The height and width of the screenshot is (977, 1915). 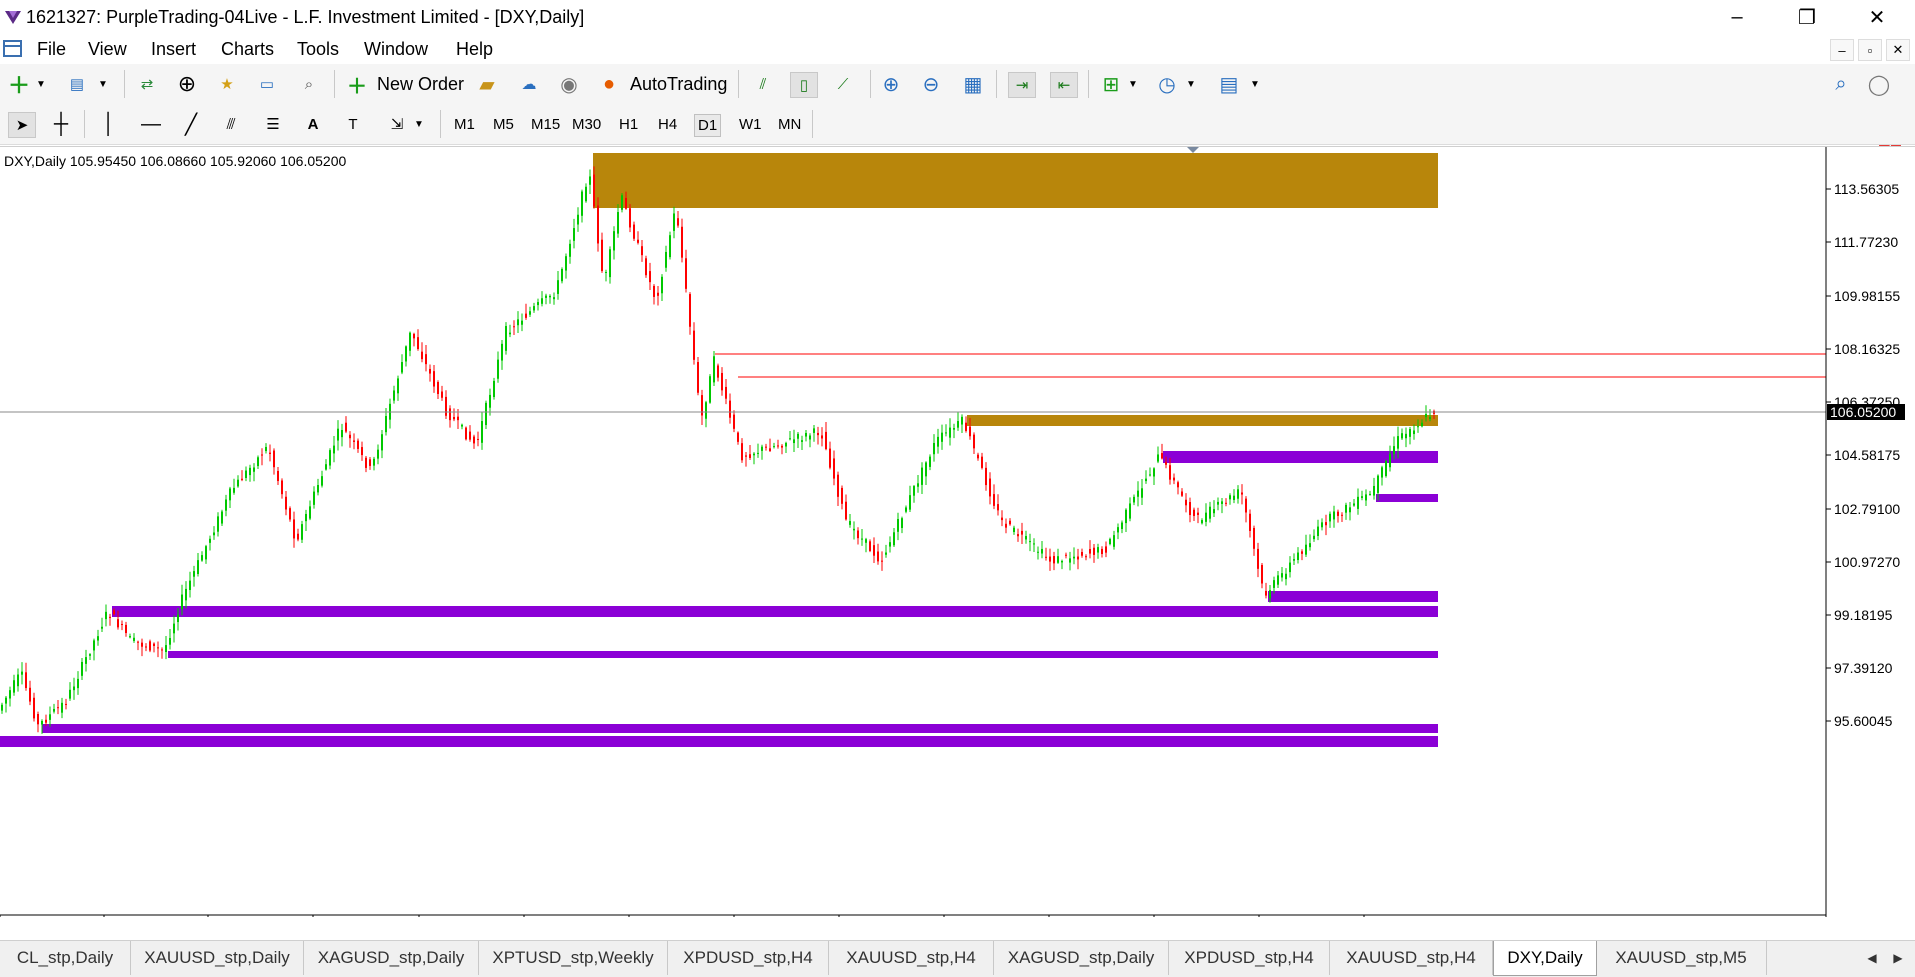 What do you see at coordinates (763, 84) in the screenshot?
I see `bar-chart-icon: ⫽` at bounding box center [763, 84].